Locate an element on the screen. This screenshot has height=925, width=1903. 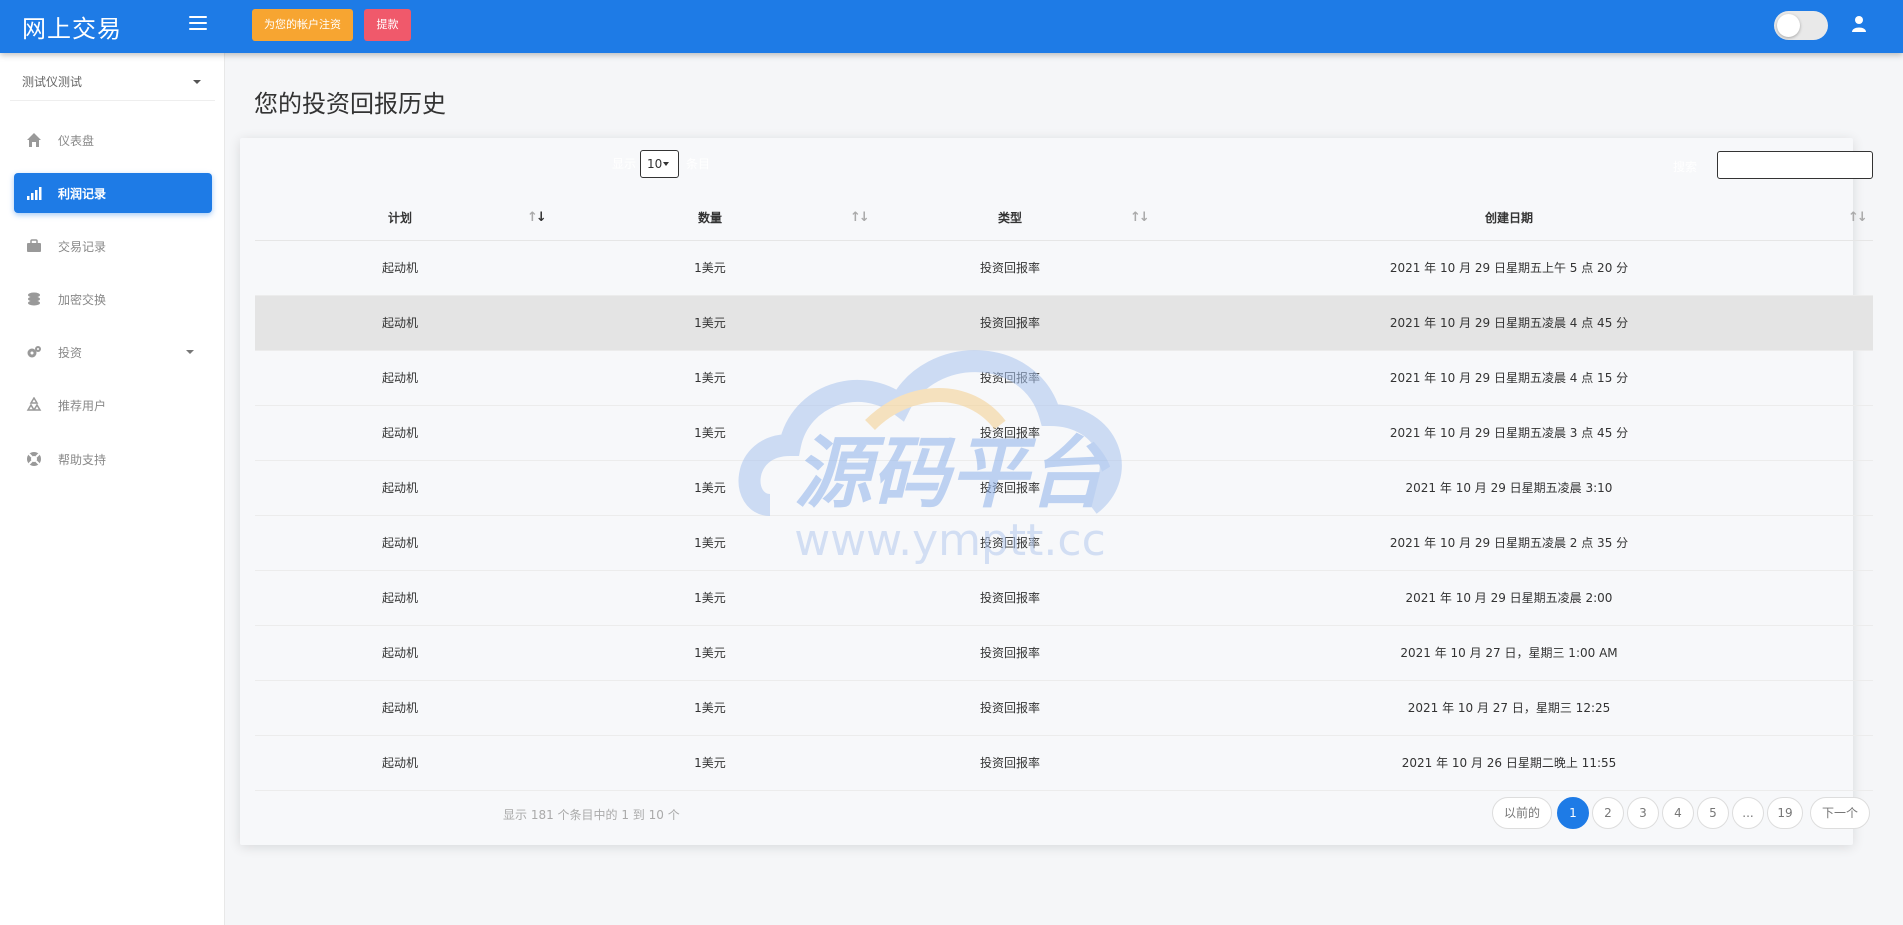
table-header-row: 计划 ↑↓ 数量 ↑↓ 类型 ↑↓ 创建日期 ↑↓ is located at coordinates (1064, 218).